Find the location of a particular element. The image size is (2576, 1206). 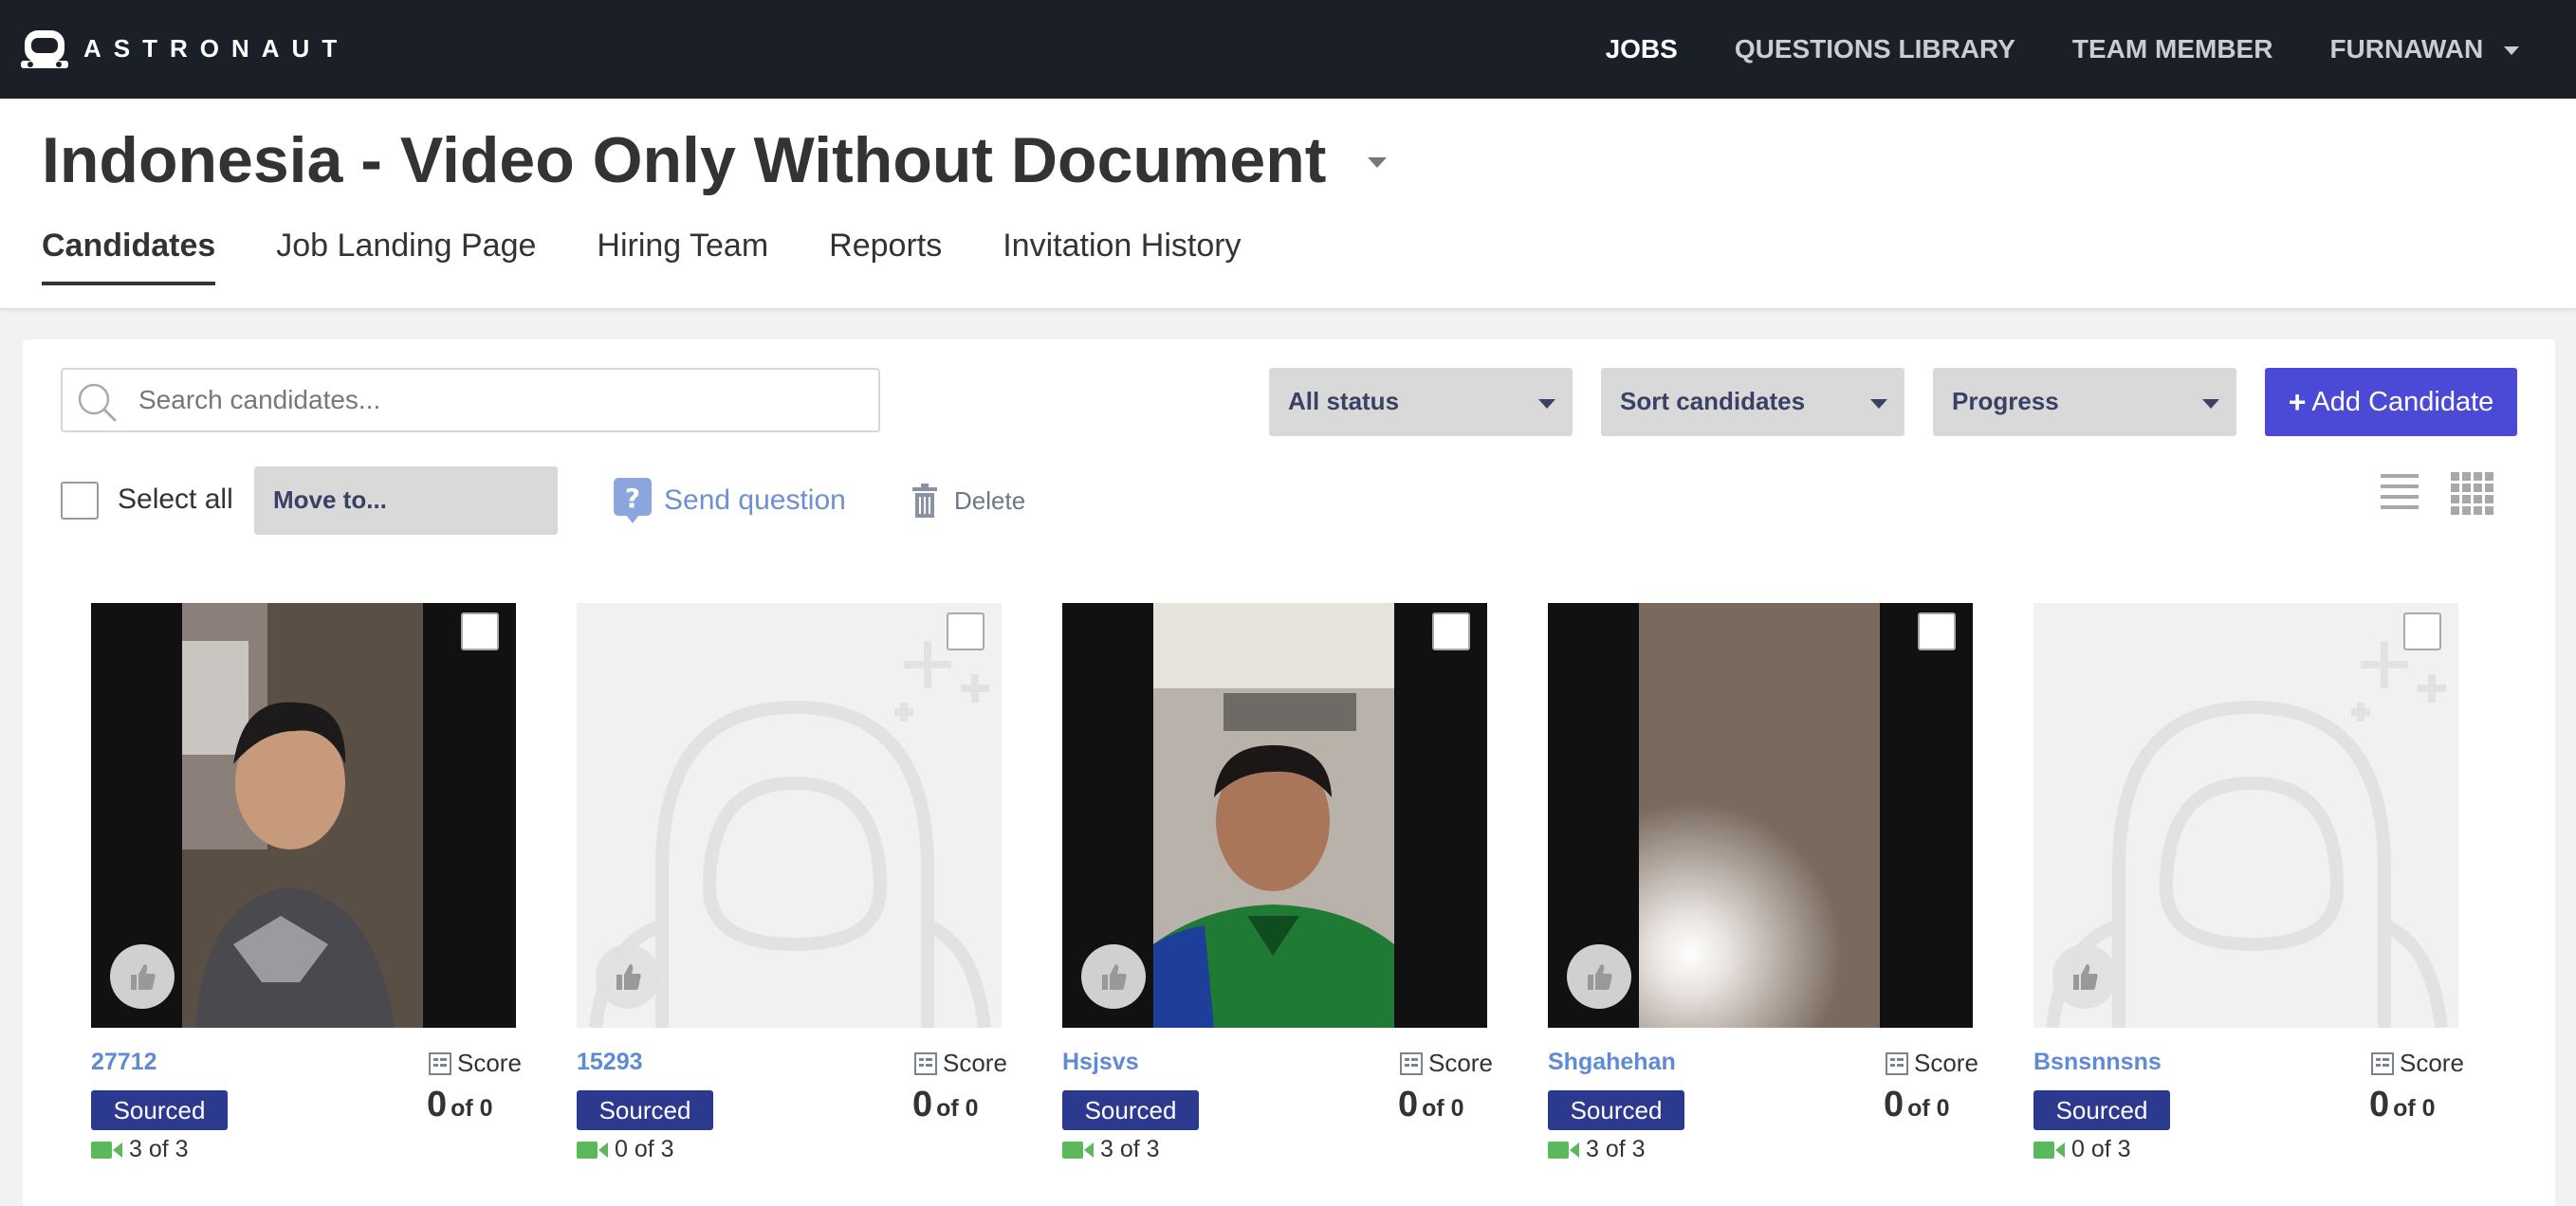

tab-job-landing-page: Job Landing Page is located at coordinates (406, 256).